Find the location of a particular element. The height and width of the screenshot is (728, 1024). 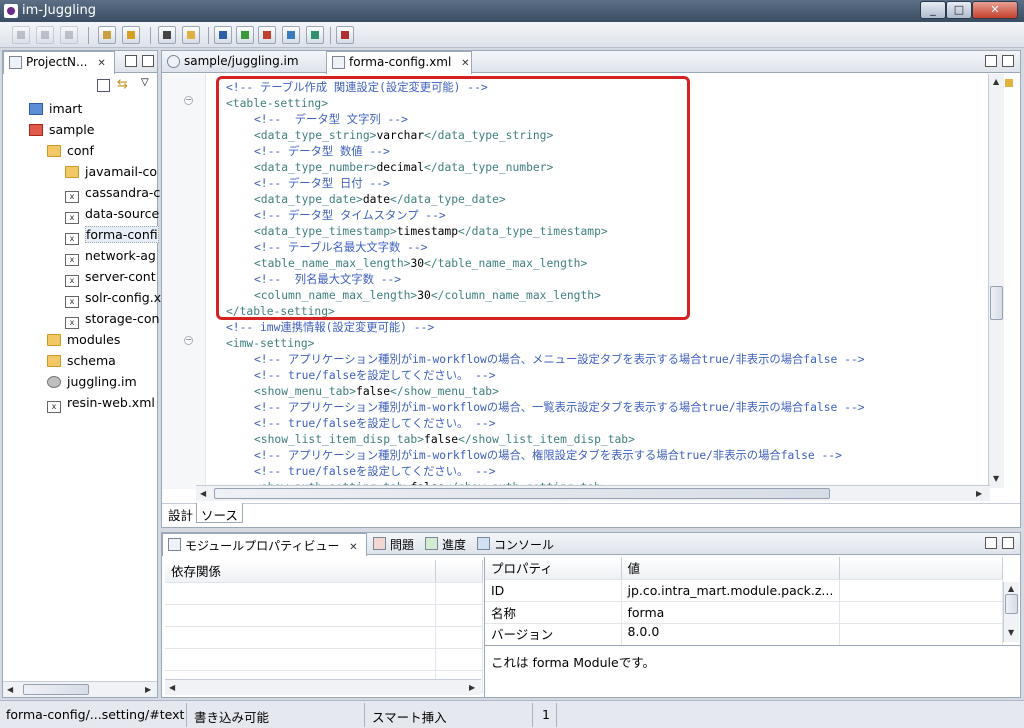

main-toolbar is located at coordinates (512, 35).